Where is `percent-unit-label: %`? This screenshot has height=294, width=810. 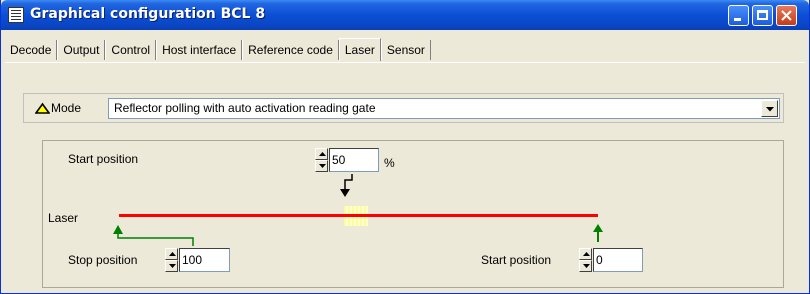
percent-unit-label: % is located at coordinates (389, 163).